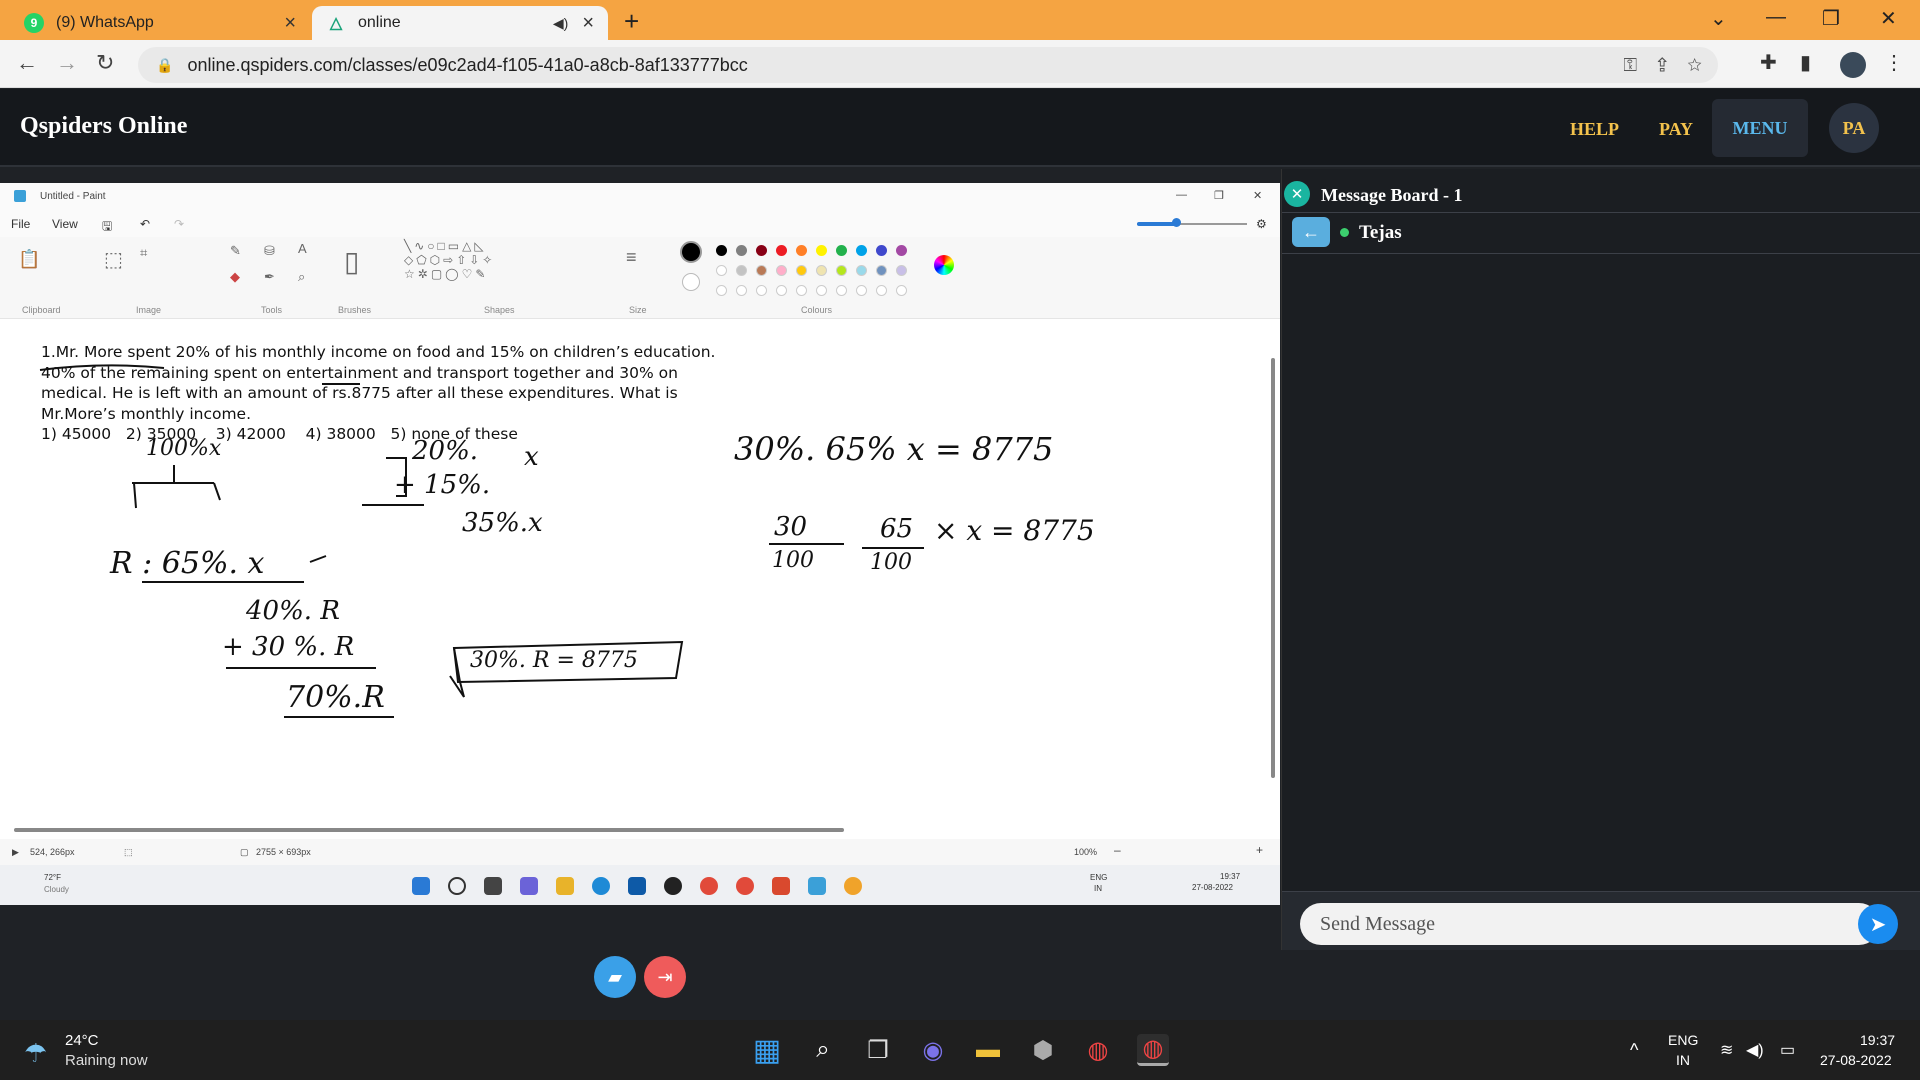 The width and height of the screenshot is (1920, 1080). Describe the element at coordinates (1098, 1050) in the screenshot. I see `chrome-icon: ◍` at that location.